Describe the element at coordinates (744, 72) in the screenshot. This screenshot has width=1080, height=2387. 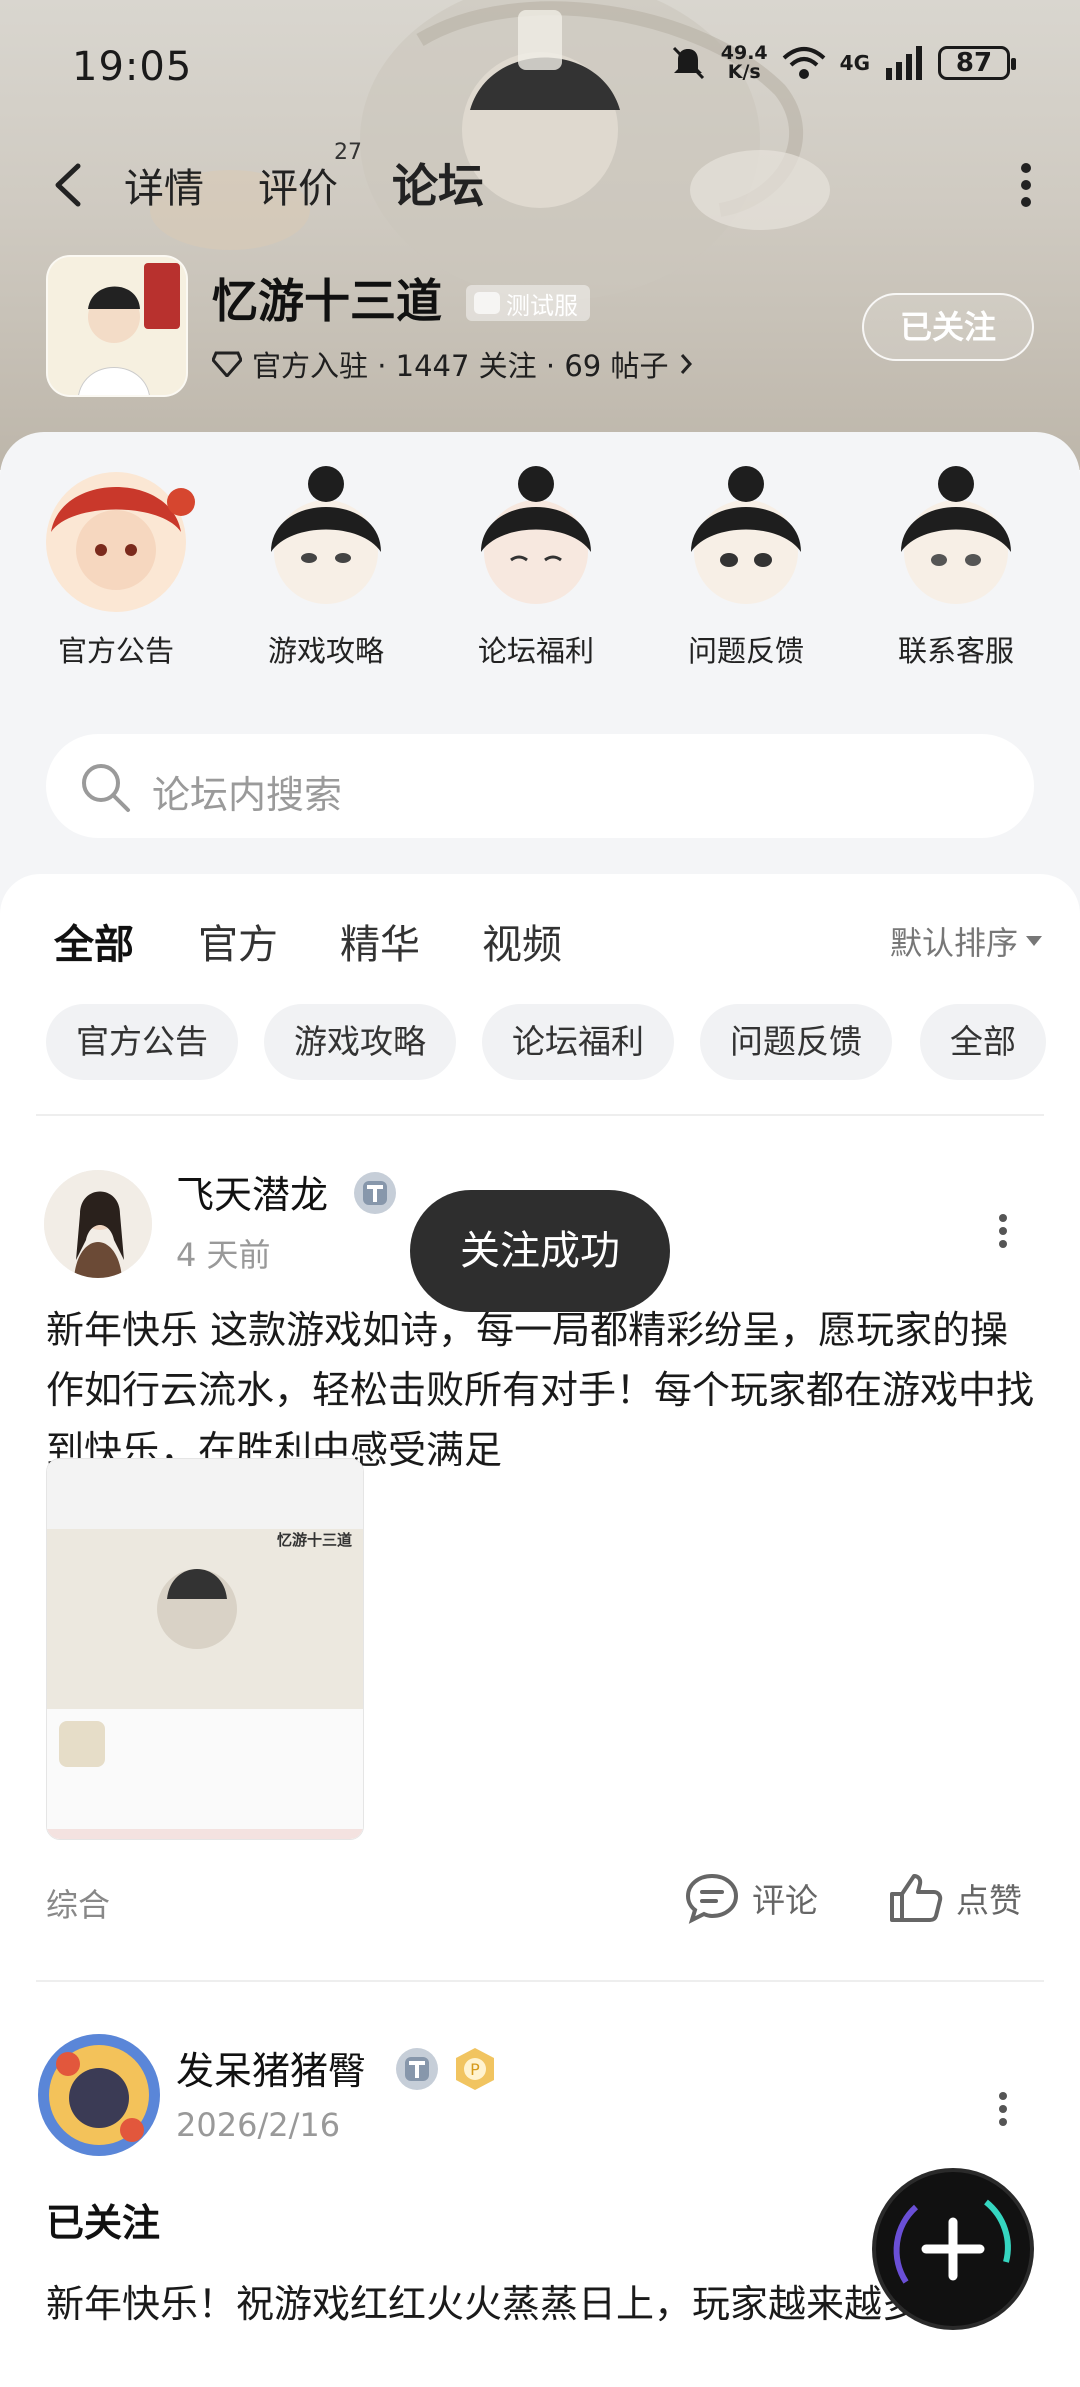
I see `net-speed-unit: K/s` at that location.